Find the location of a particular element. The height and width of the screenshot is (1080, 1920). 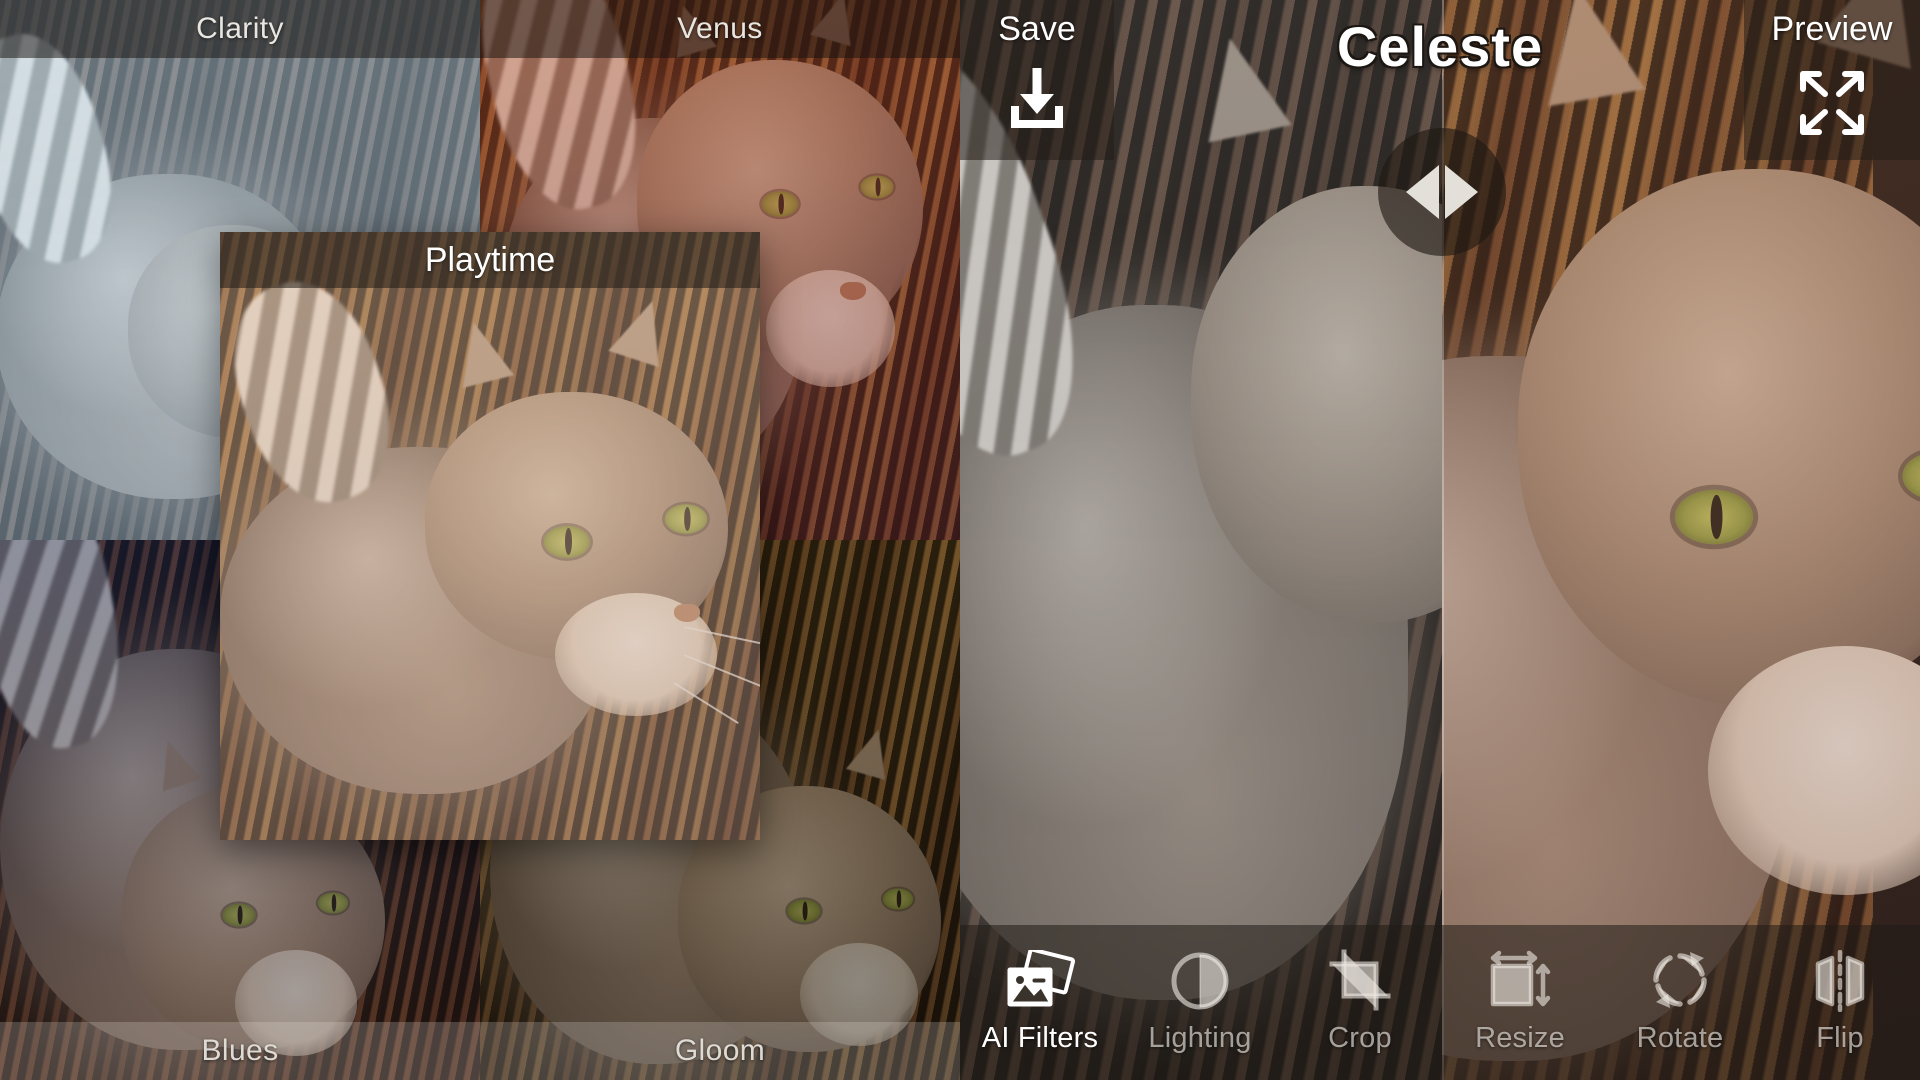

filter-tile-label: Clarity is located at coordinates (240, 28).